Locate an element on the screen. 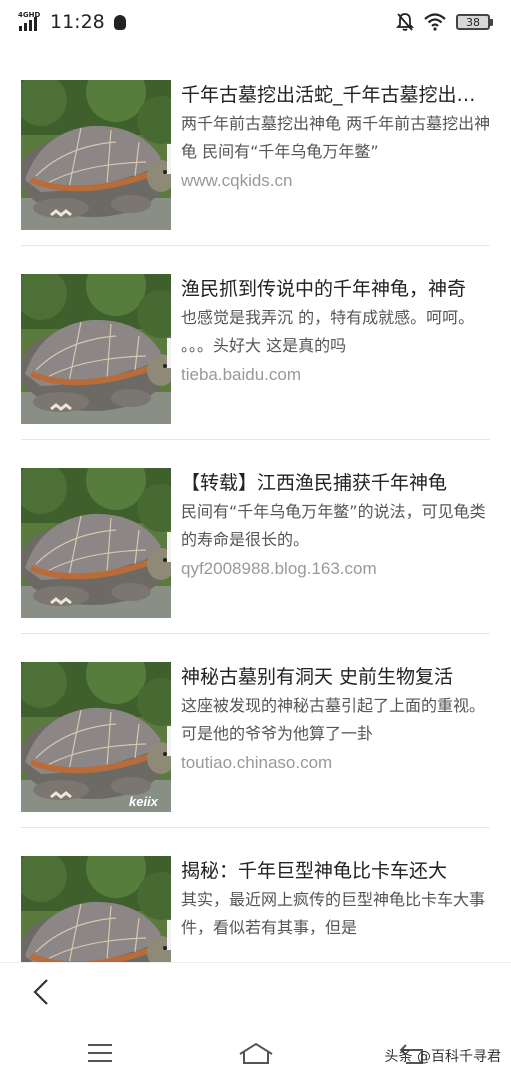  mute-icon is located at coordinates (405, 22).